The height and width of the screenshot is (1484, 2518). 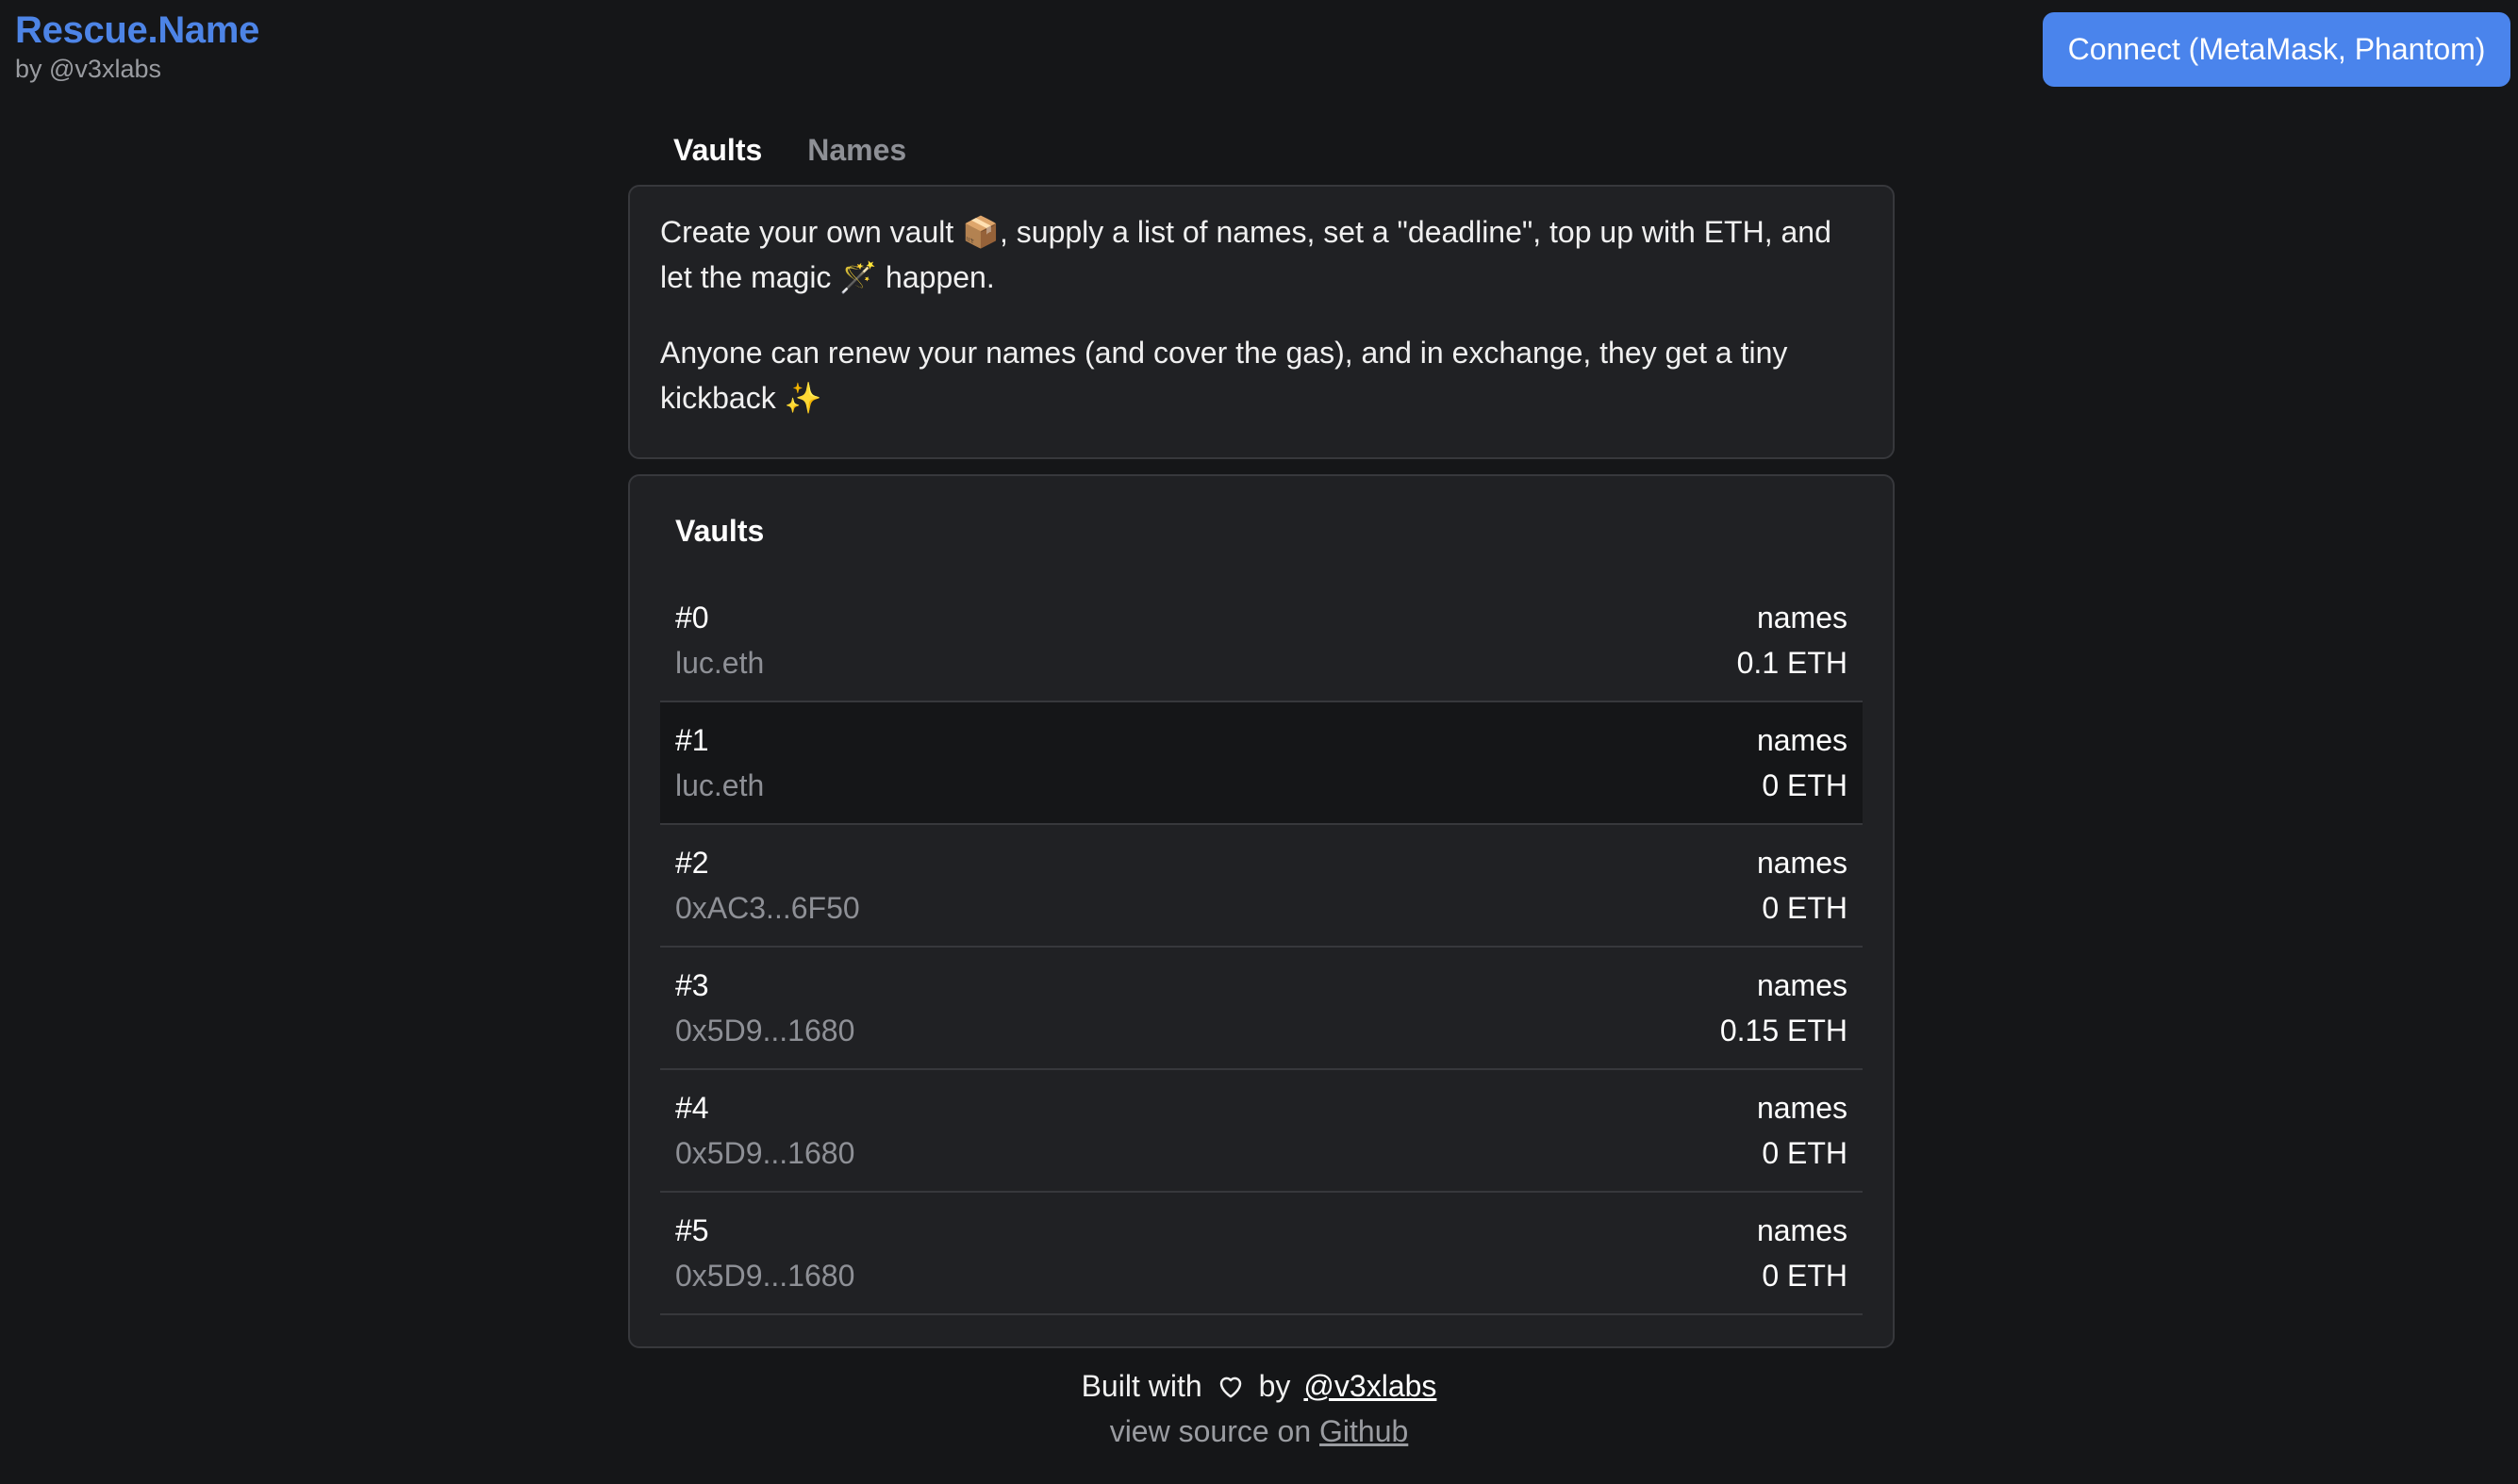 What do you see at coordinates (1363, 1431) in the screenshot?
I see `github-link: Github` at bounding box center [1363, 1431].